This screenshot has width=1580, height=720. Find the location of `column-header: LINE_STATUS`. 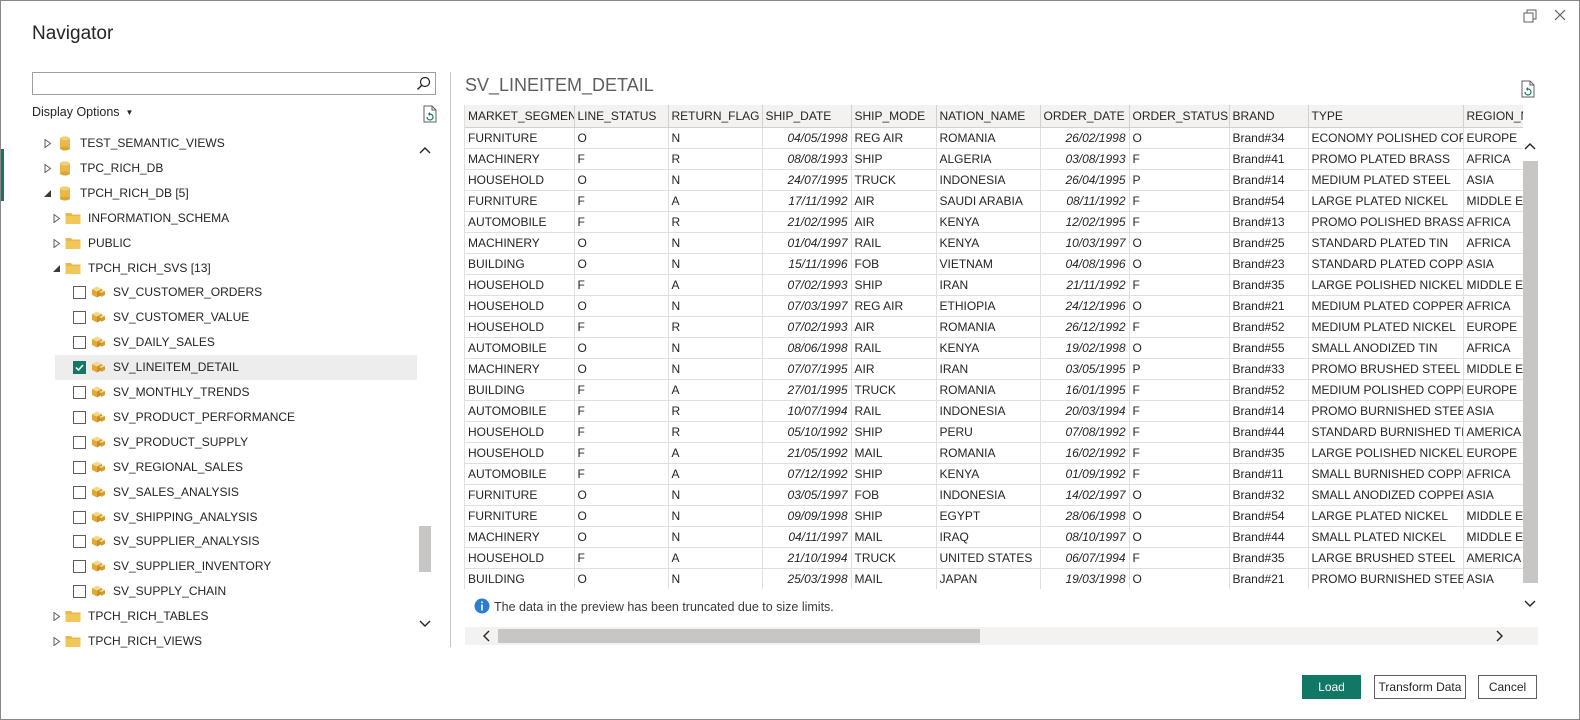

column-header: LINE_STATUS is located at coordinates (621, 116).